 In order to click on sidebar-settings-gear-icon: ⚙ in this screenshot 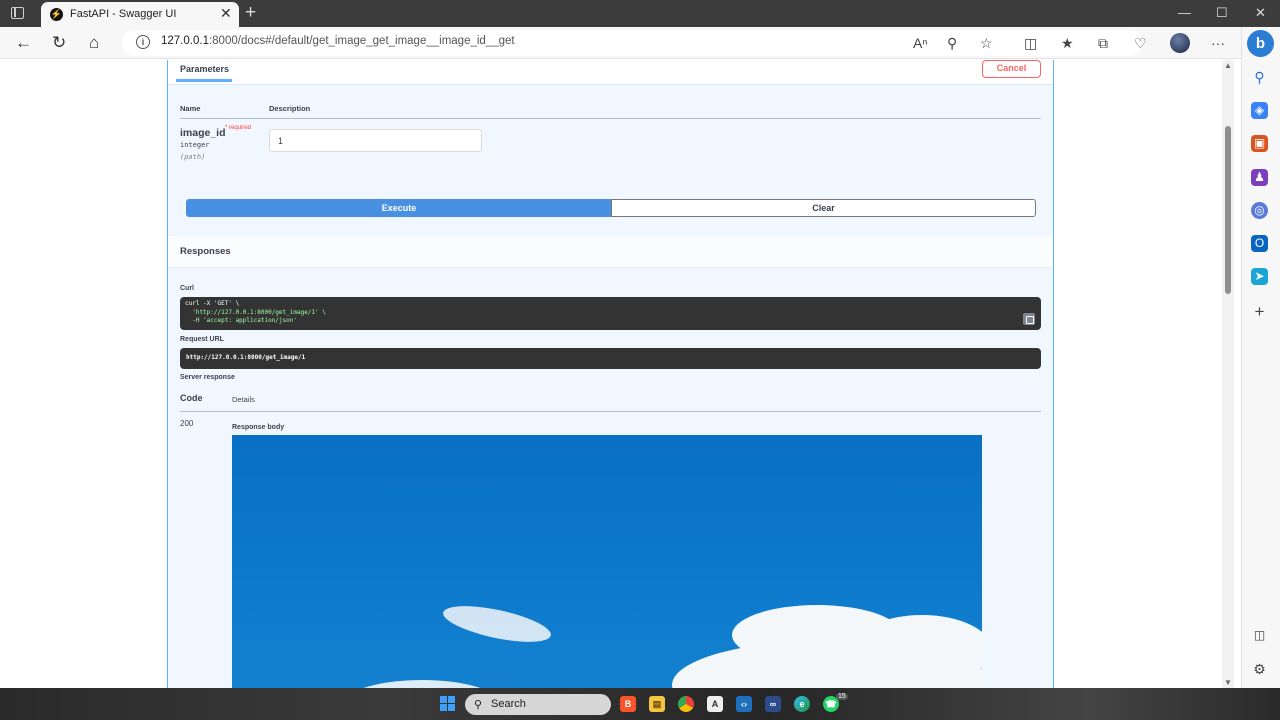, I will do `click(1259, 669)`.